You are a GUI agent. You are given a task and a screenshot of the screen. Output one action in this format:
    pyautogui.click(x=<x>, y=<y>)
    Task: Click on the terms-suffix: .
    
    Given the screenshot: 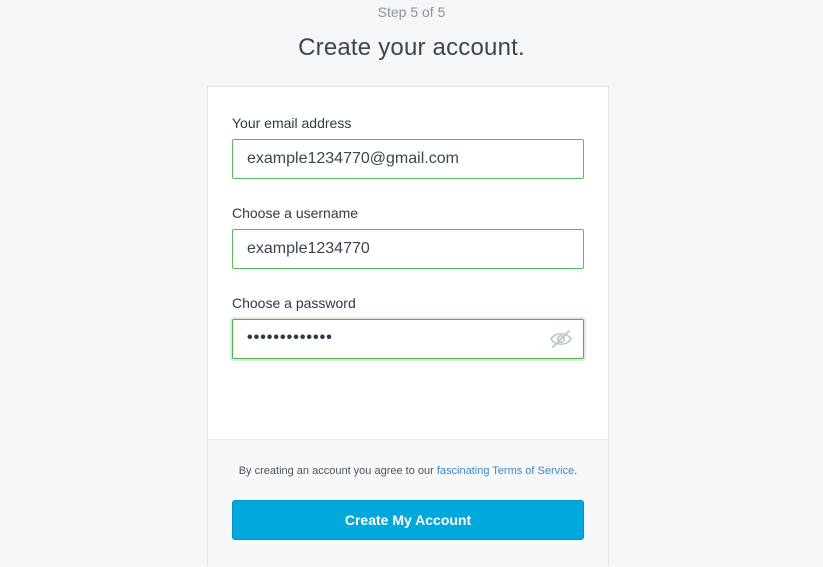 What is the action you would take?
    pyautogui.click(x=576, y=471)
    